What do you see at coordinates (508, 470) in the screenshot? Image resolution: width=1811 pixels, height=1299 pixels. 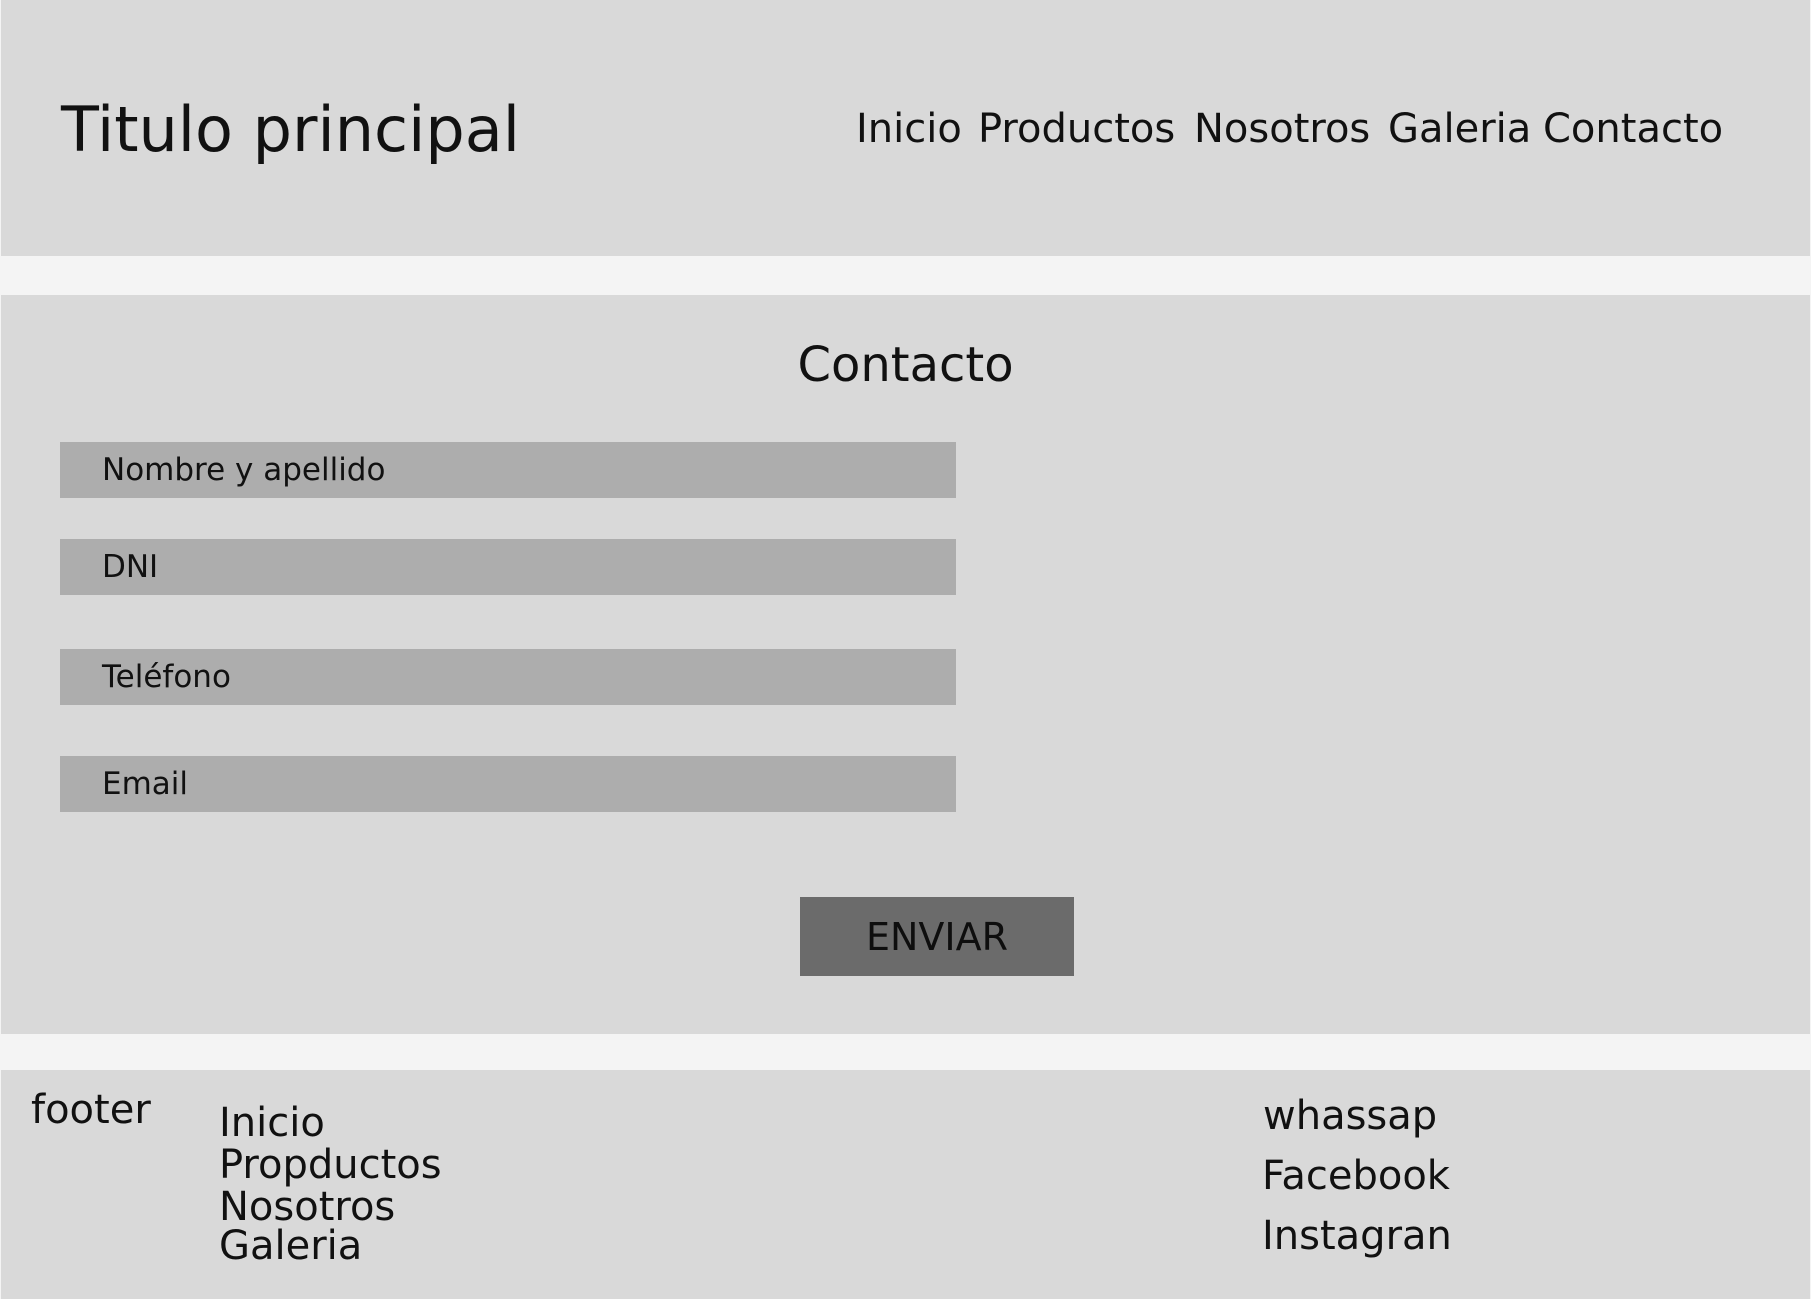 I see `name-field: Nombre y apellido` at bounding box center [508, 470].